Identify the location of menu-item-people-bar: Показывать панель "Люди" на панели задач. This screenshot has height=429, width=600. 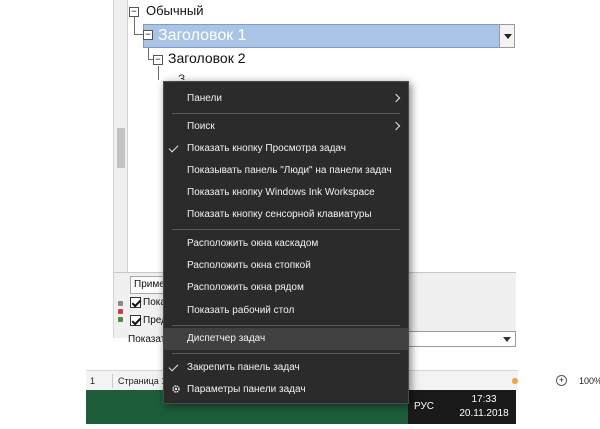
(286, 171).